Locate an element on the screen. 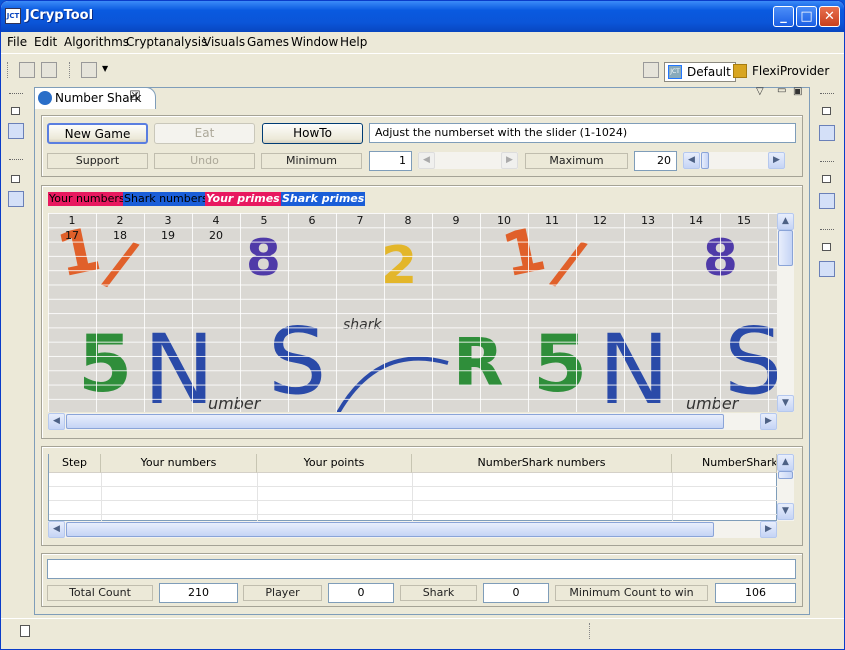 Image resolution: width=845 pixels, height=650 pixels. support-label: Support is located at coordinates (97, 161).